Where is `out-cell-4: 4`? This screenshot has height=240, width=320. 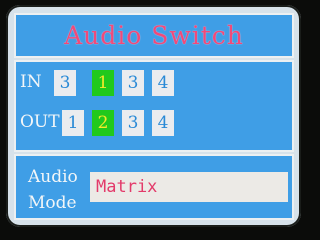
out-cell-4: 4 is located at coordinates (163, 123).